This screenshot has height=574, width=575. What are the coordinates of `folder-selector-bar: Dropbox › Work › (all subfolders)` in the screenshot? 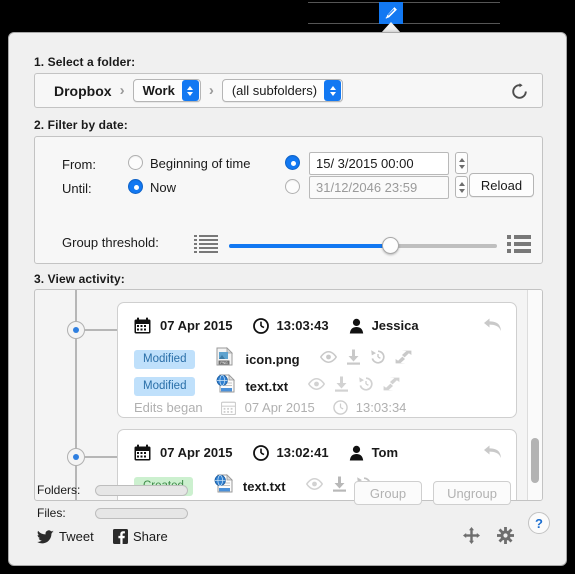 It's located at (288, 90).